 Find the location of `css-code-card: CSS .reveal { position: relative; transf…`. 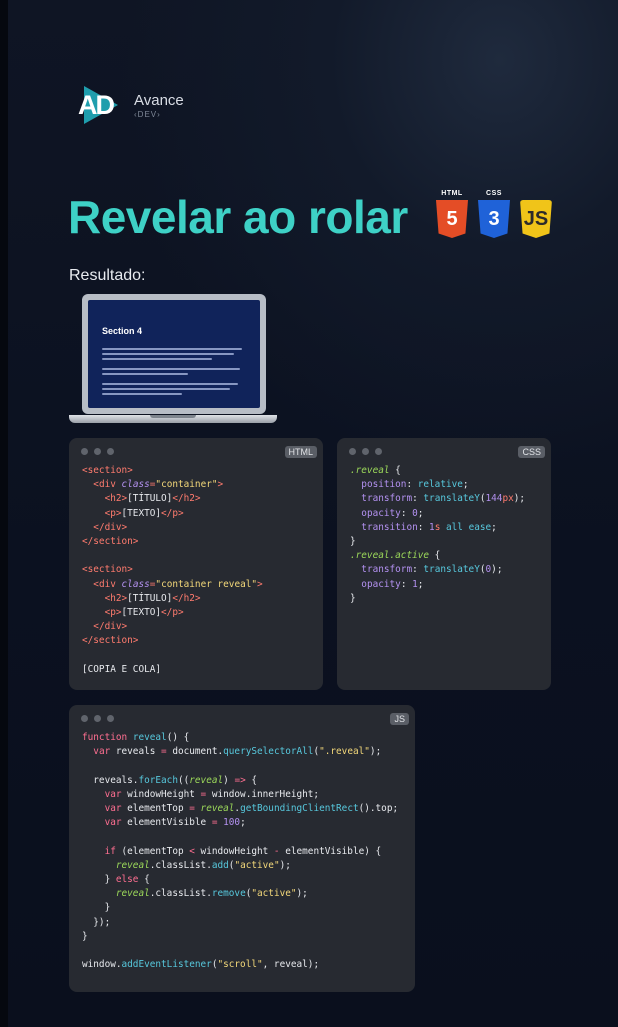

css-code-card: CSS .reveal { position: relative; transf… is located at coordinates (444, 564).